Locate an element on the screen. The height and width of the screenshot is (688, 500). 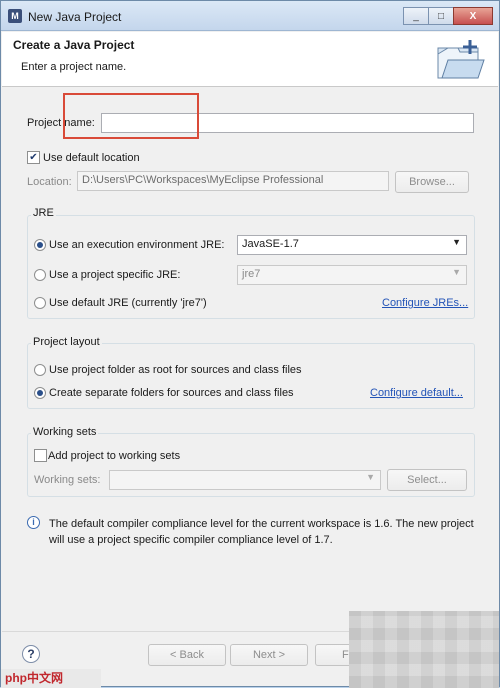
project-layout-group-title: Project layout is located at coordinates (66, 342).